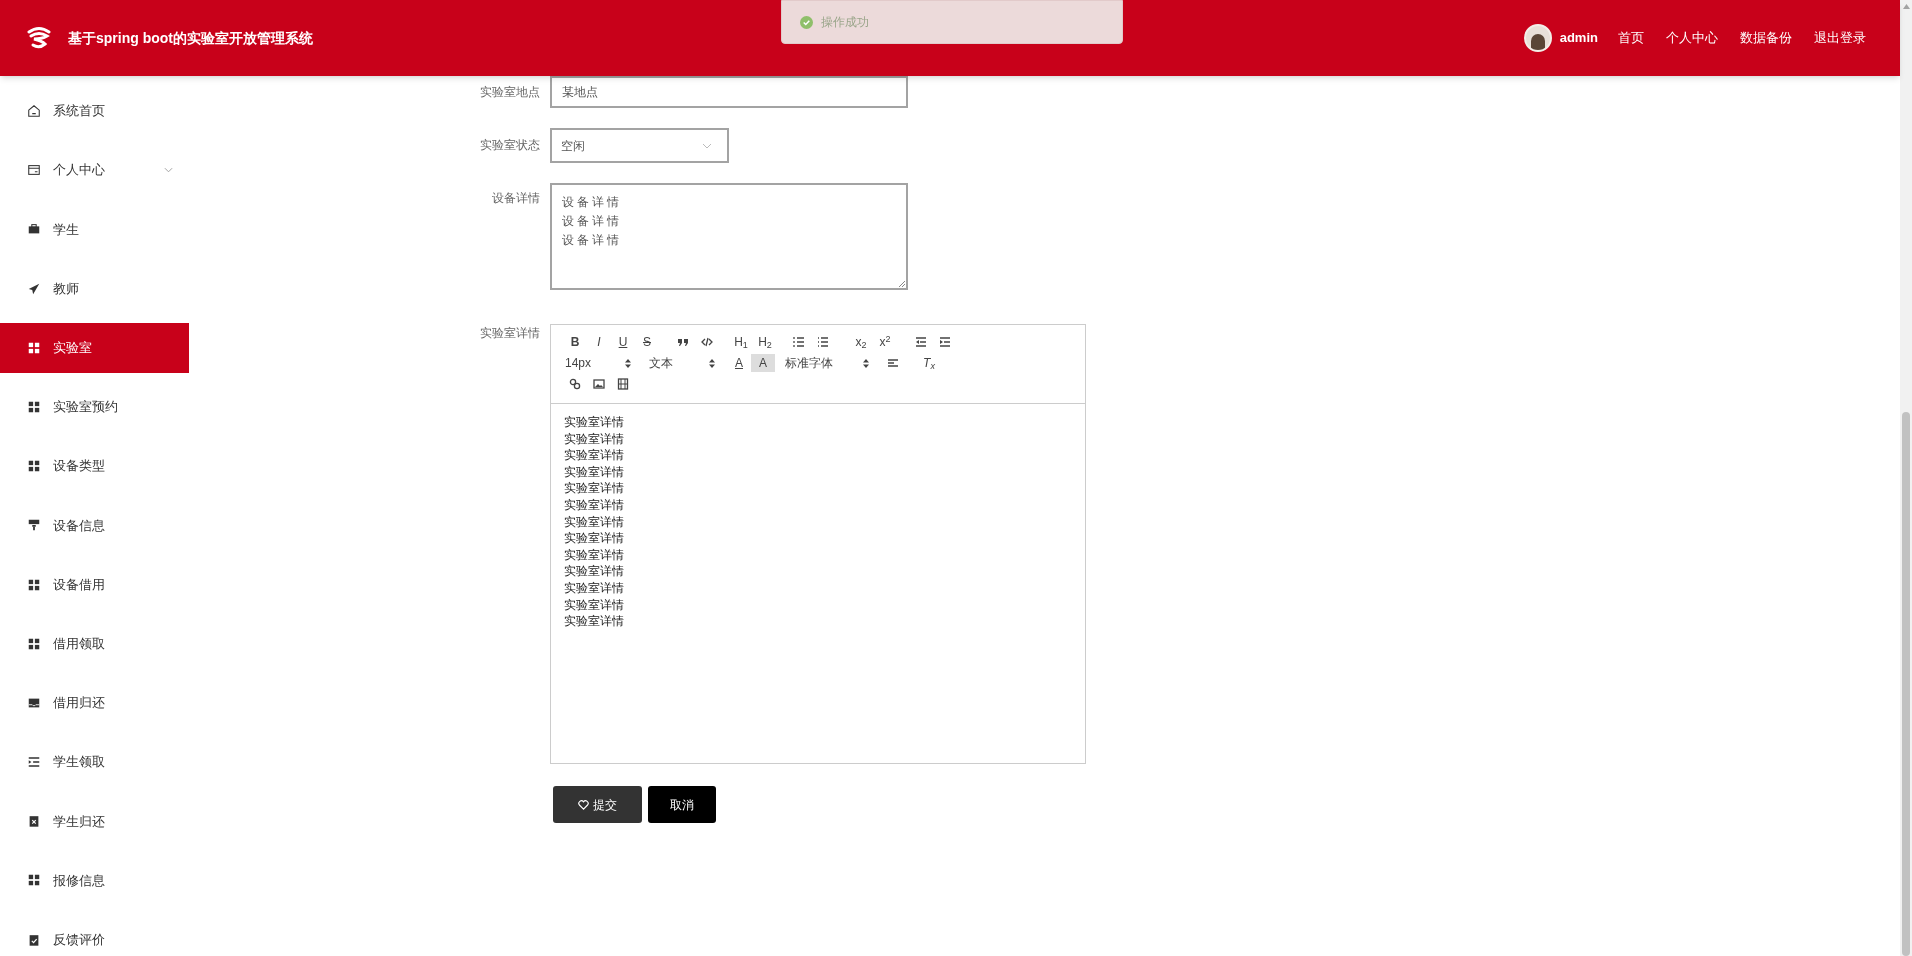 This screenshot has width=1912, height=956. I want to click on toolbar-button: H$_{1}$, so click(741, 342).